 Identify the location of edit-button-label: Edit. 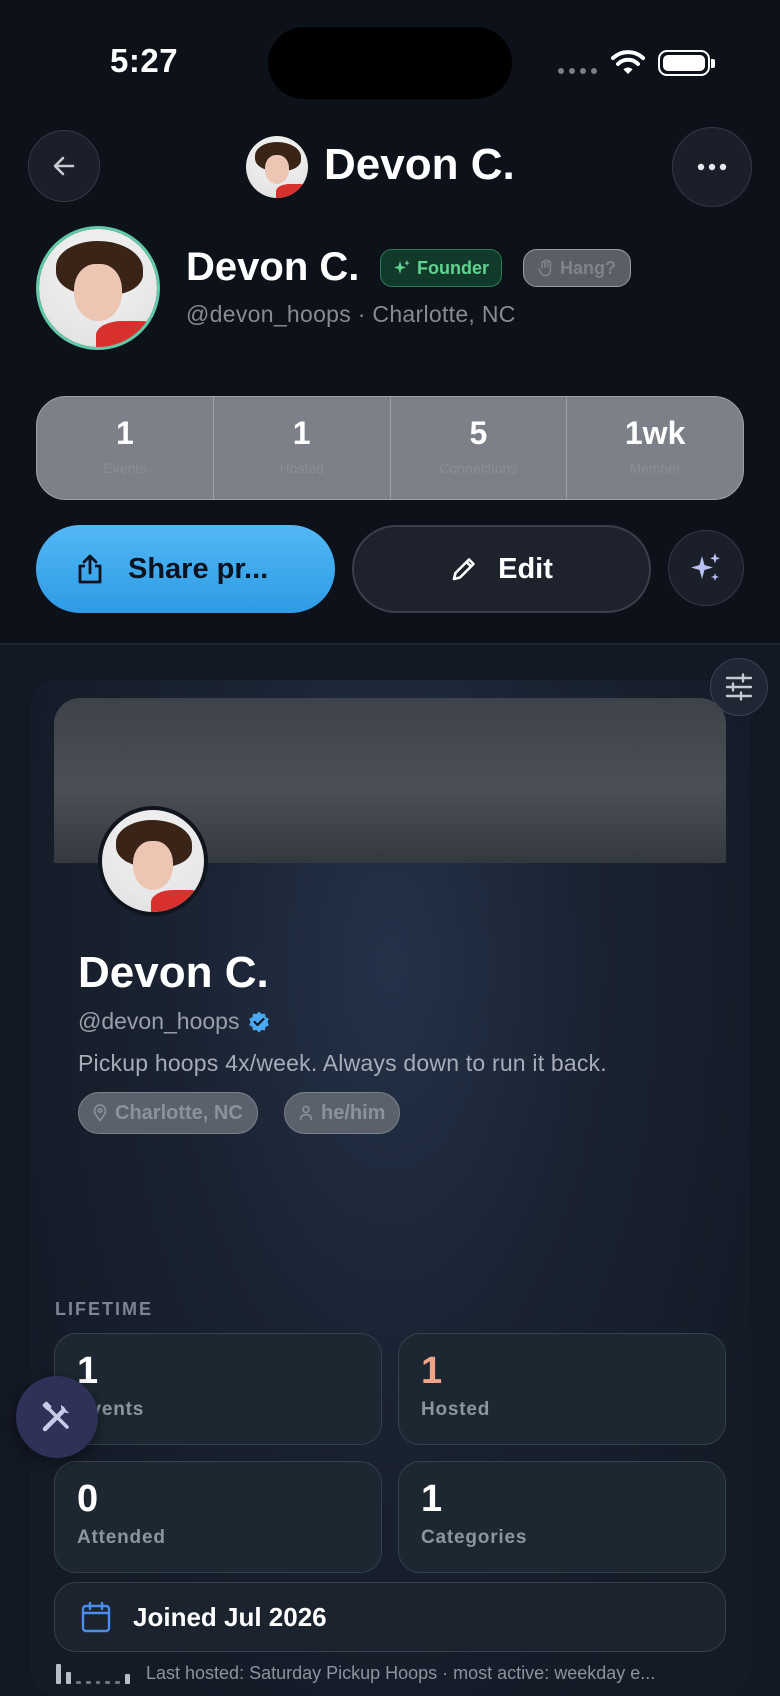
(525, 568).